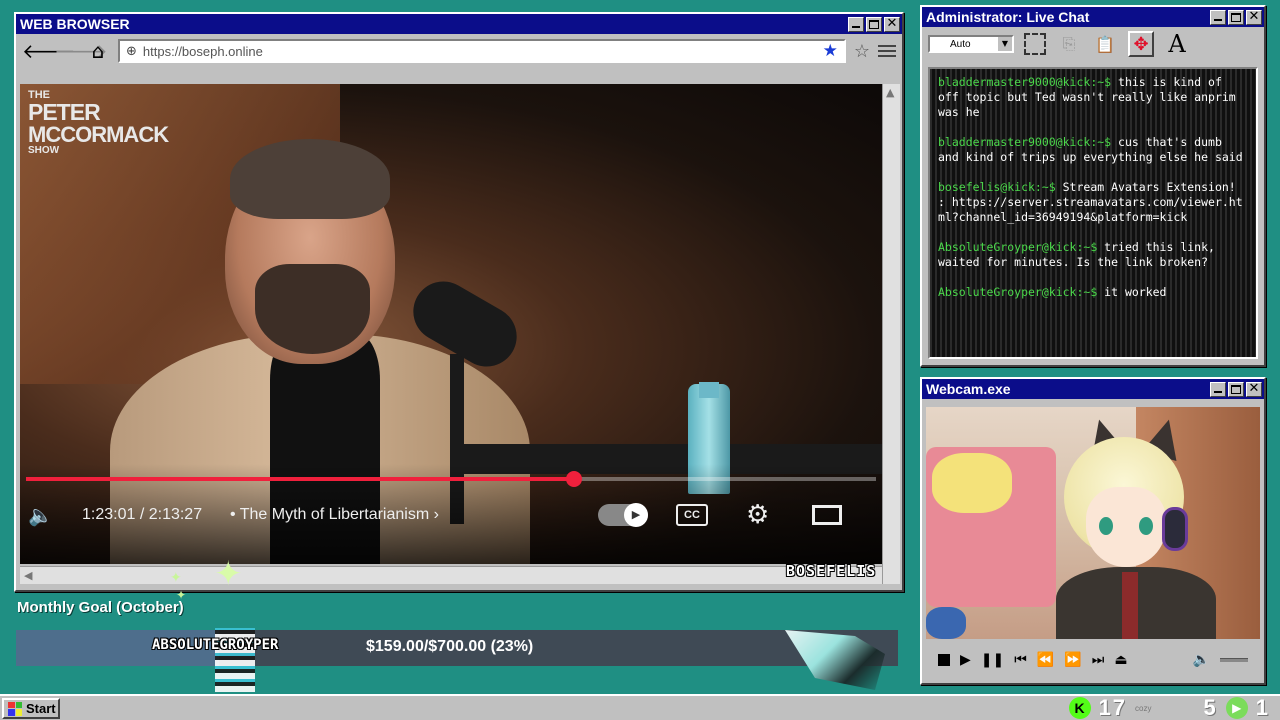 The image size is (1280, 720). What do you see at coordinates (15, 708) in the screenshot?
I see `windows-logo-icon` at bounding box center [15, 708].